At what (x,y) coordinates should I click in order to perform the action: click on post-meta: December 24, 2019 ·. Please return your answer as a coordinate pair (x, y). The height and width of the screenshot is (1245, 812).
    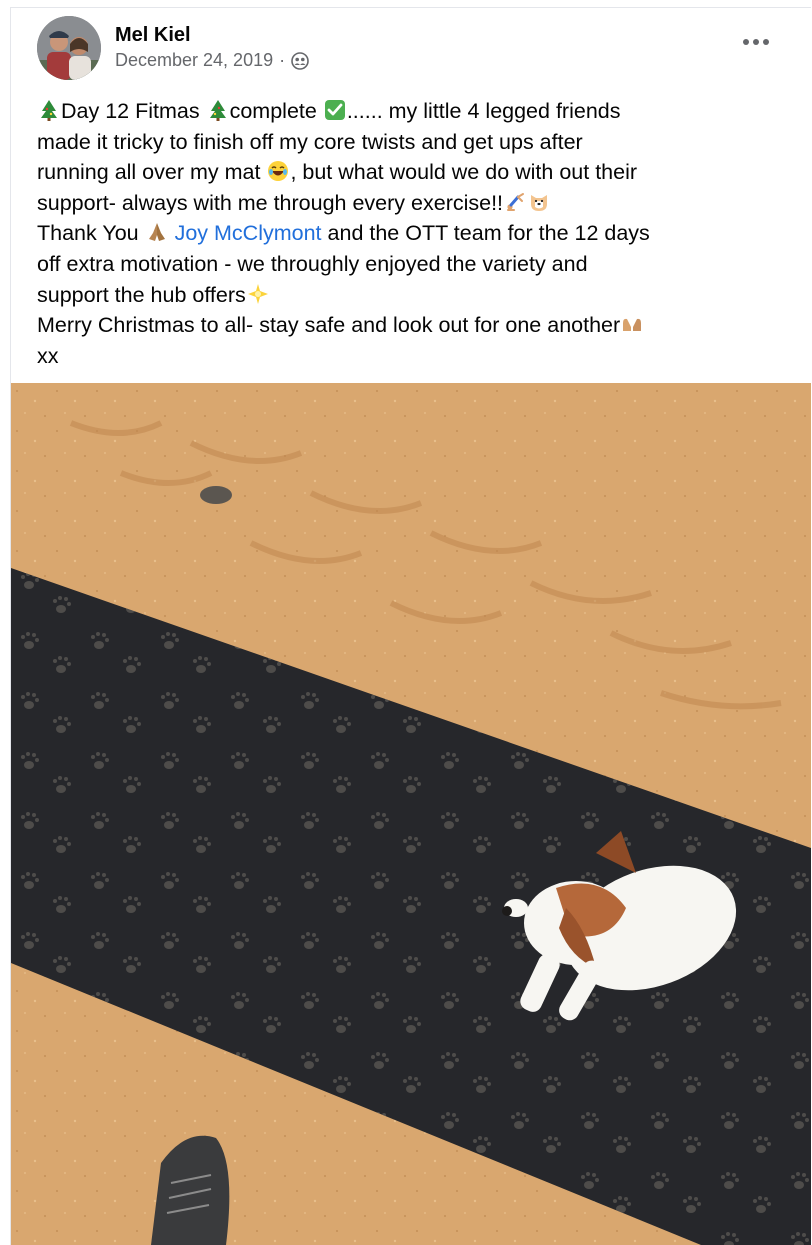
    Looking at the image, I should click on (212, 60).